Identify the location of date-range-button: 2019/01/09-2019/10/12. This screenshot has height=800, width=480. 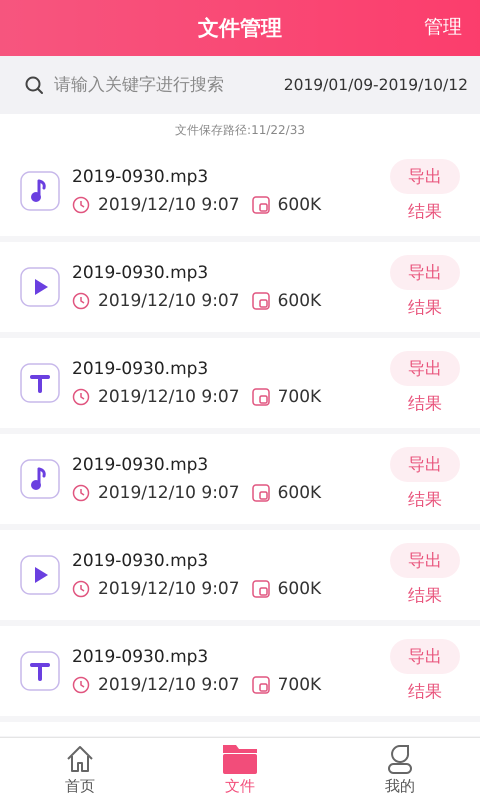
(376, 85).